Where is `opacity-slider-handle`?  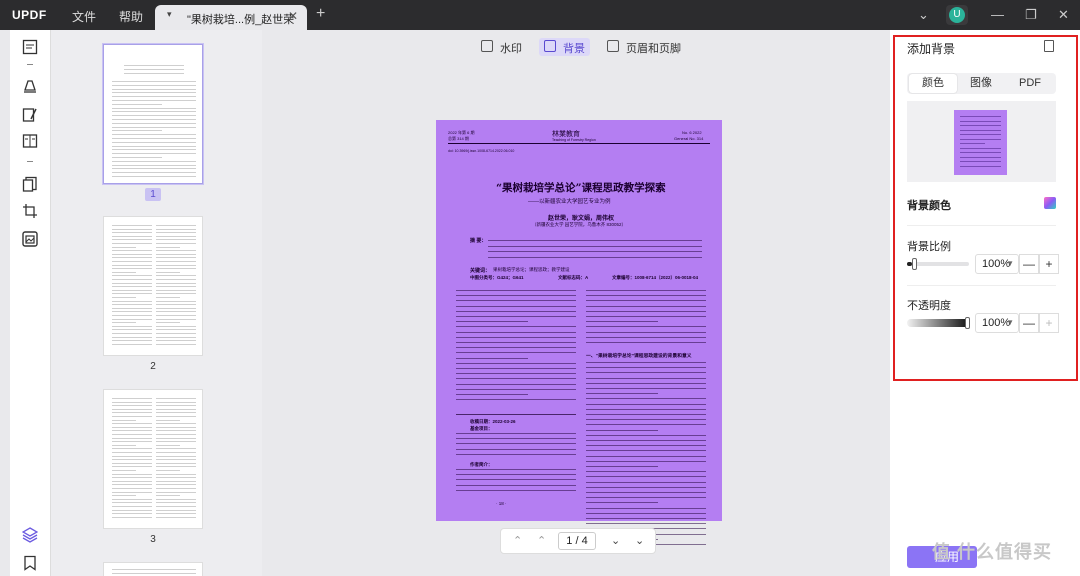
opacity-slider-handle is located at coordinates (967, 323).